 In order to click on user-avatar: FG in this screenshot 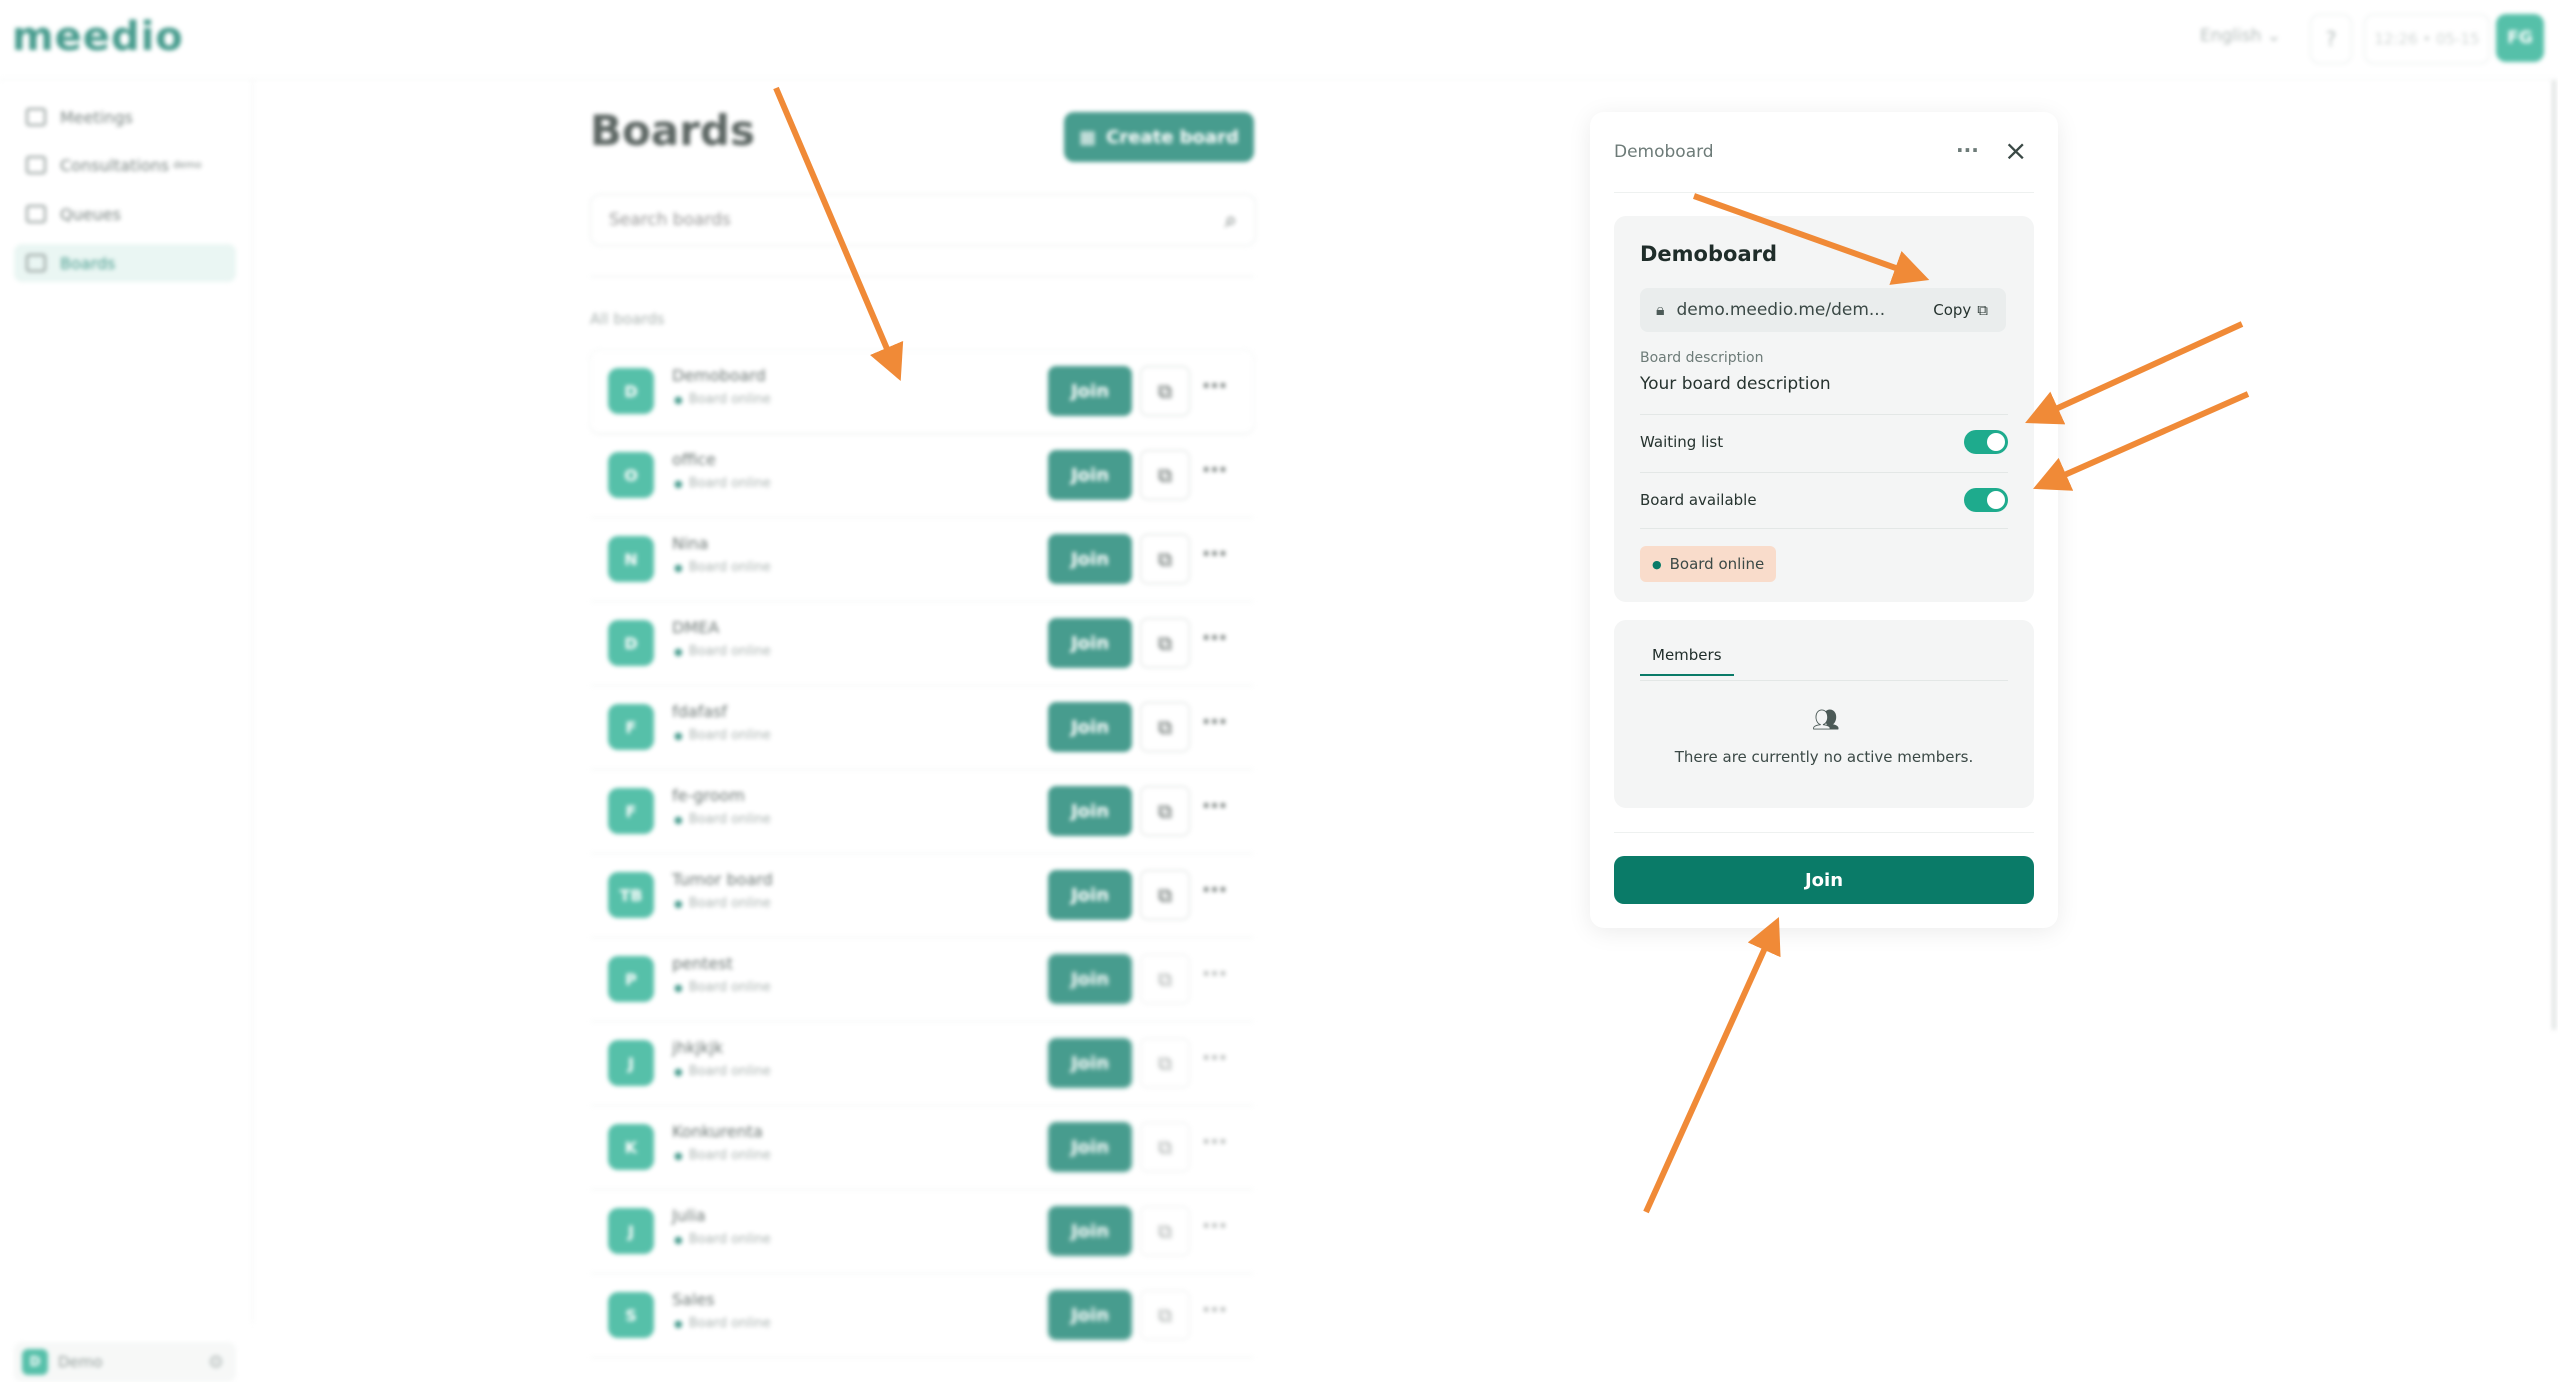, I will do `click(2520, 38)`.